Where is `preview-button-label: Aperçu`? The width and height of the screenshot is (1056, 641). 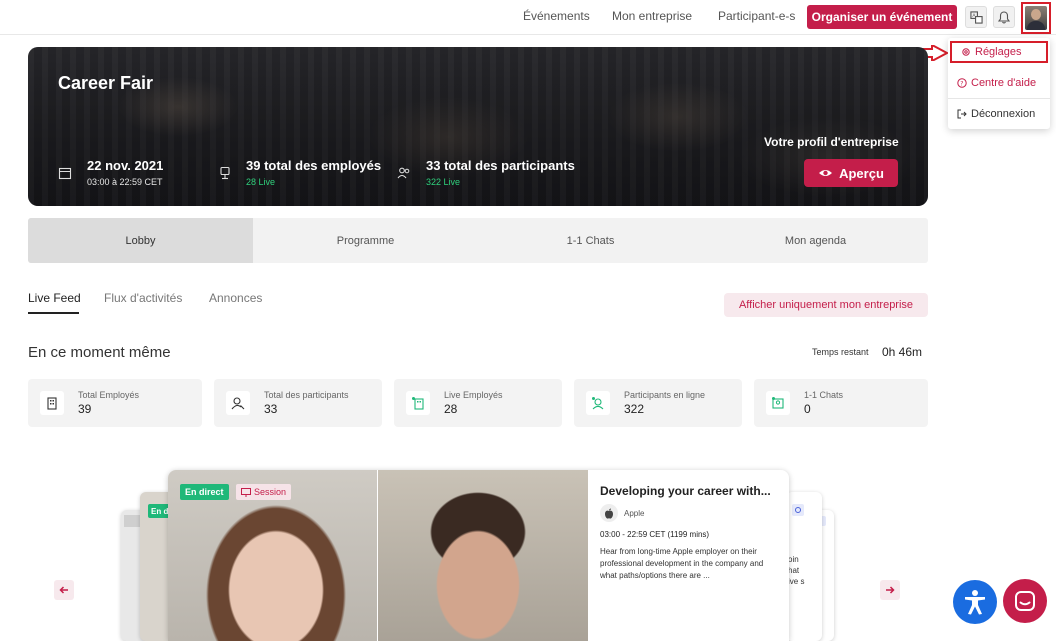
preview-button-label: Aperçu is located at coordinates (861, 173).